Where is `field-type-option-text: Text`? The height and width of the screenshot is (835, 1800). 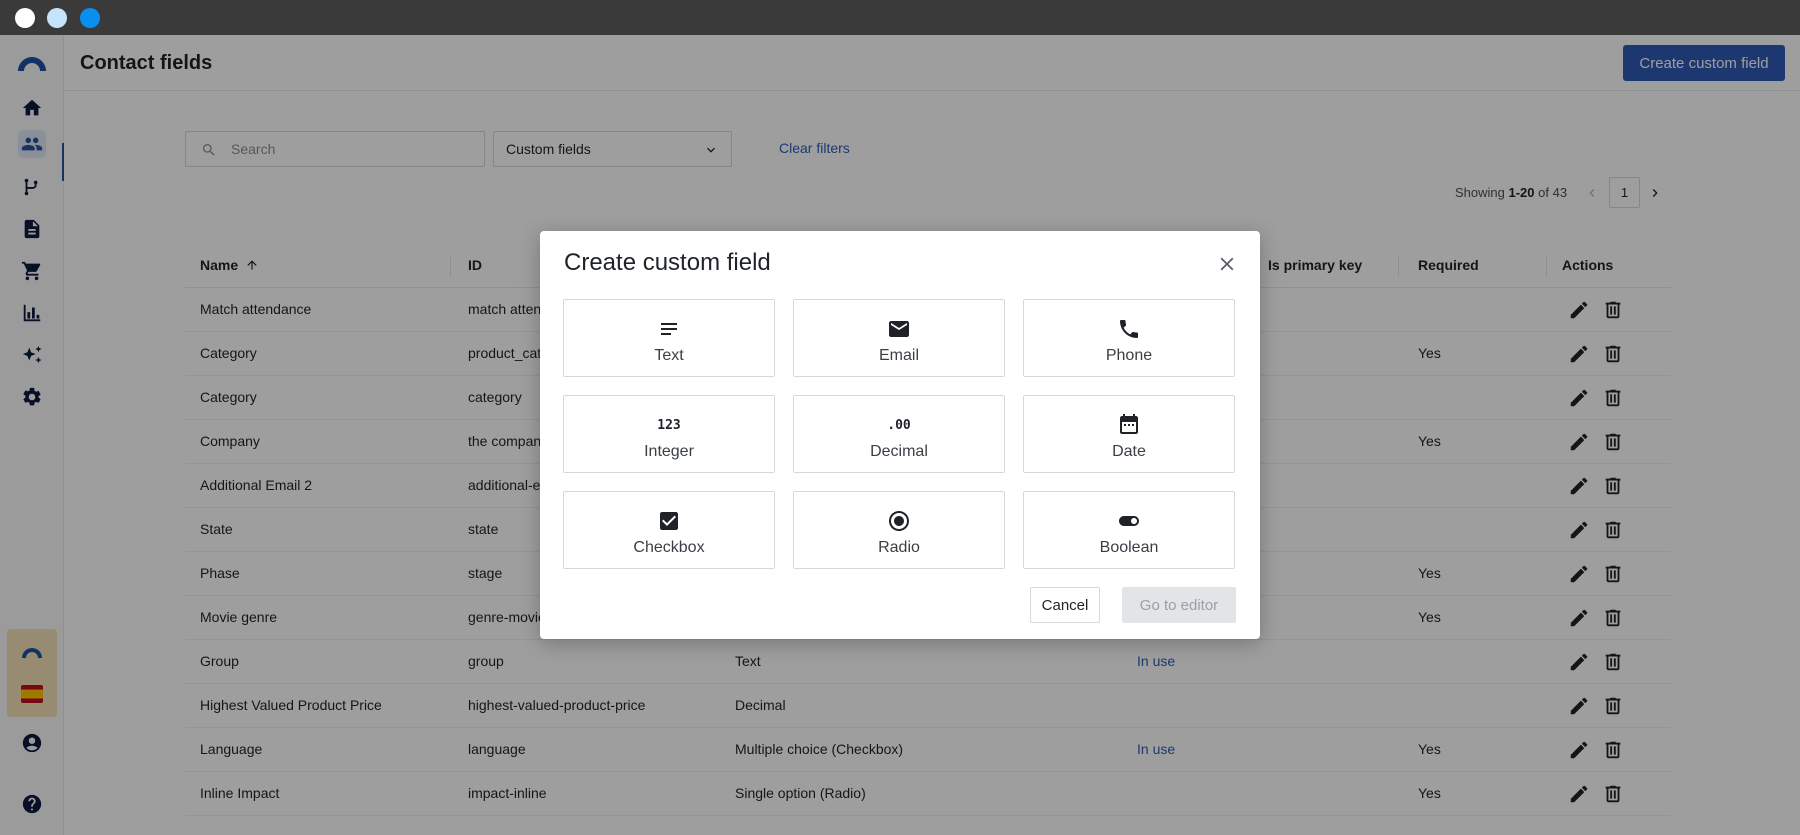
field-type-option-text: Text is located at coordinates (669, 338).